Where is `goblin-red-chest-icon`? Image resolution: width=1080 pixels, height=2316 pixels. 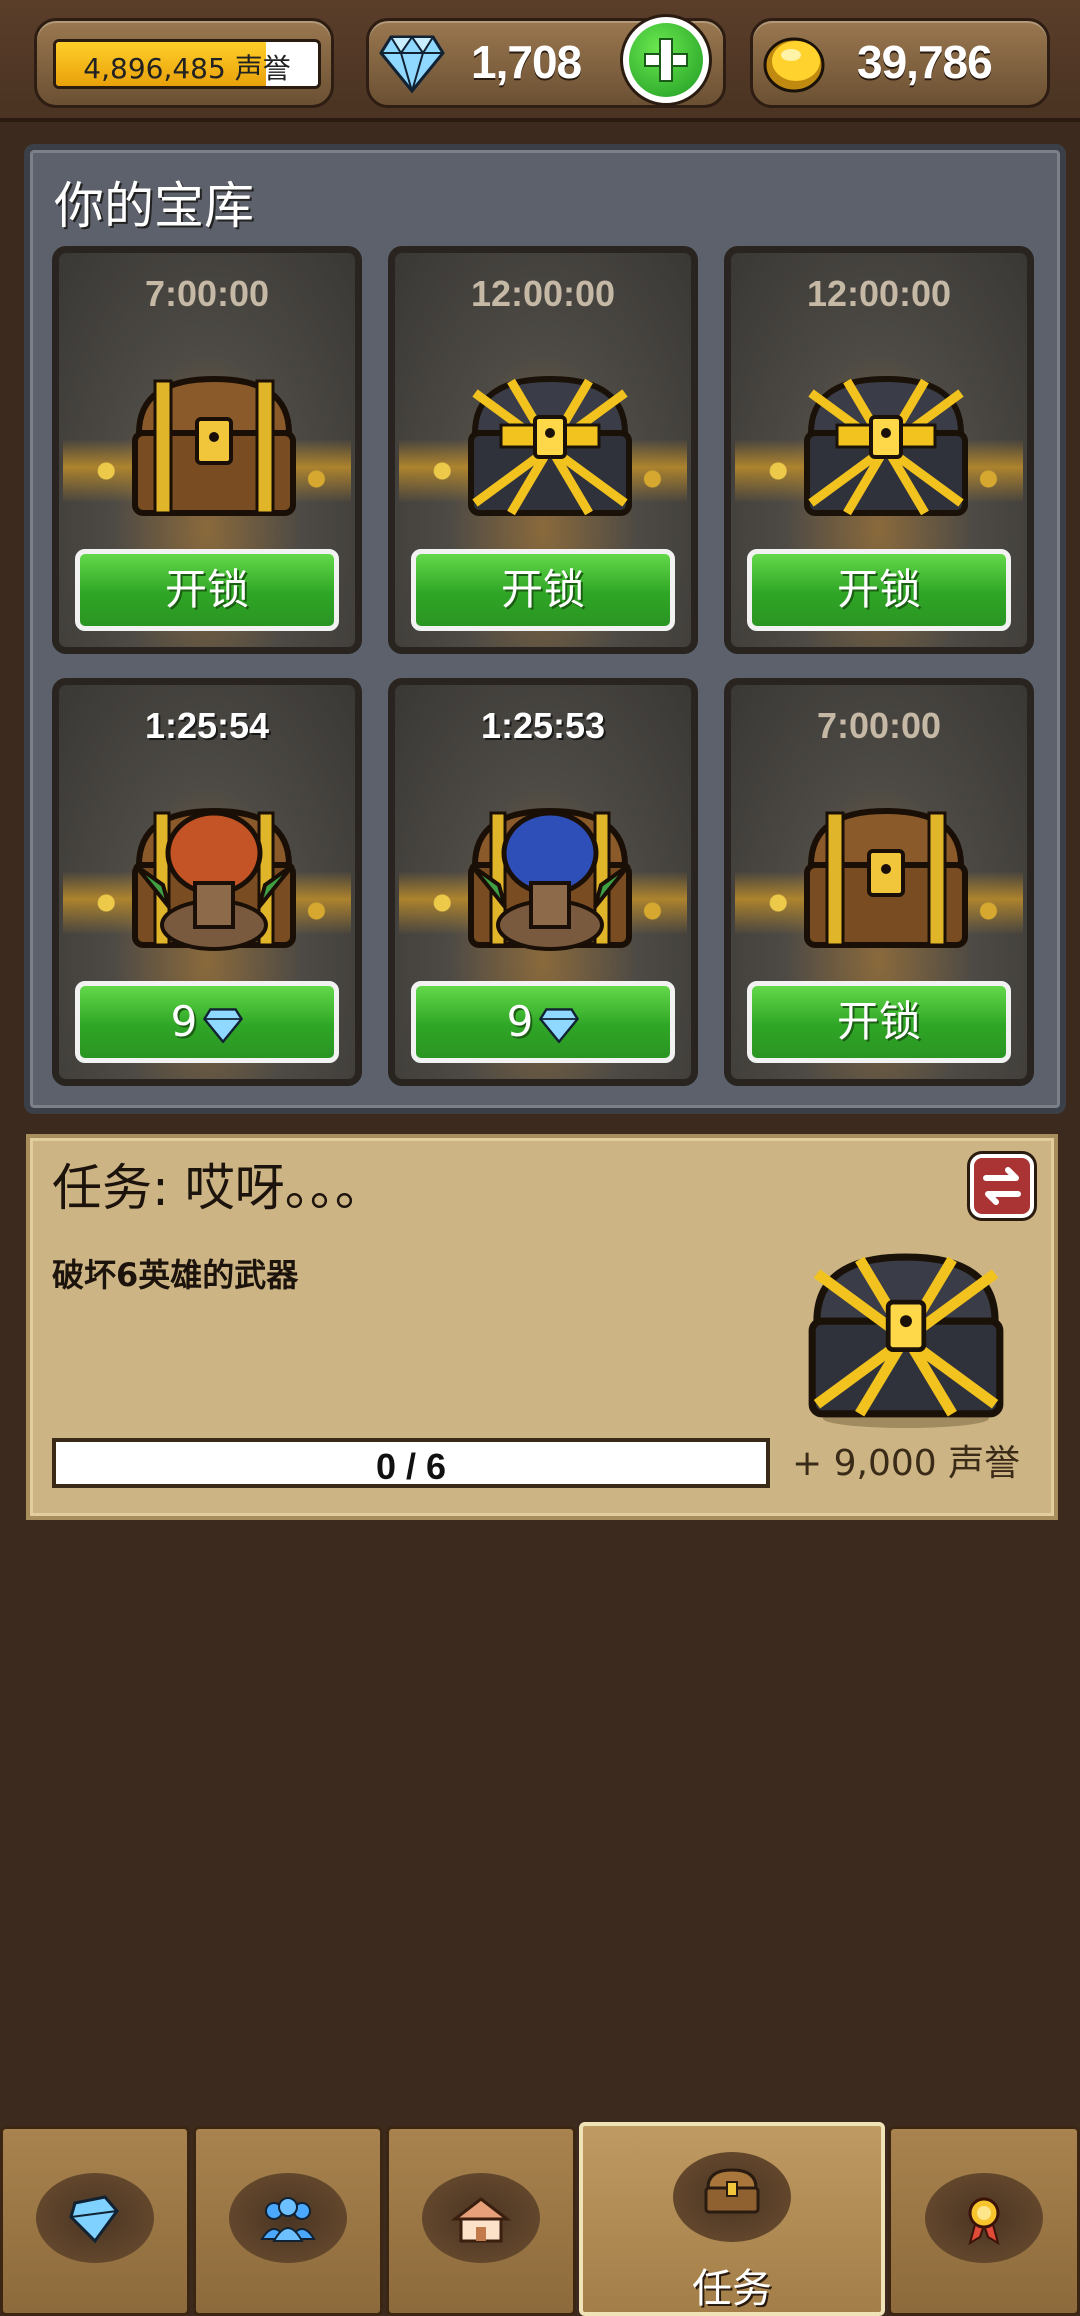
goblin-red-chest-icon is located at coordinates (214, 879).